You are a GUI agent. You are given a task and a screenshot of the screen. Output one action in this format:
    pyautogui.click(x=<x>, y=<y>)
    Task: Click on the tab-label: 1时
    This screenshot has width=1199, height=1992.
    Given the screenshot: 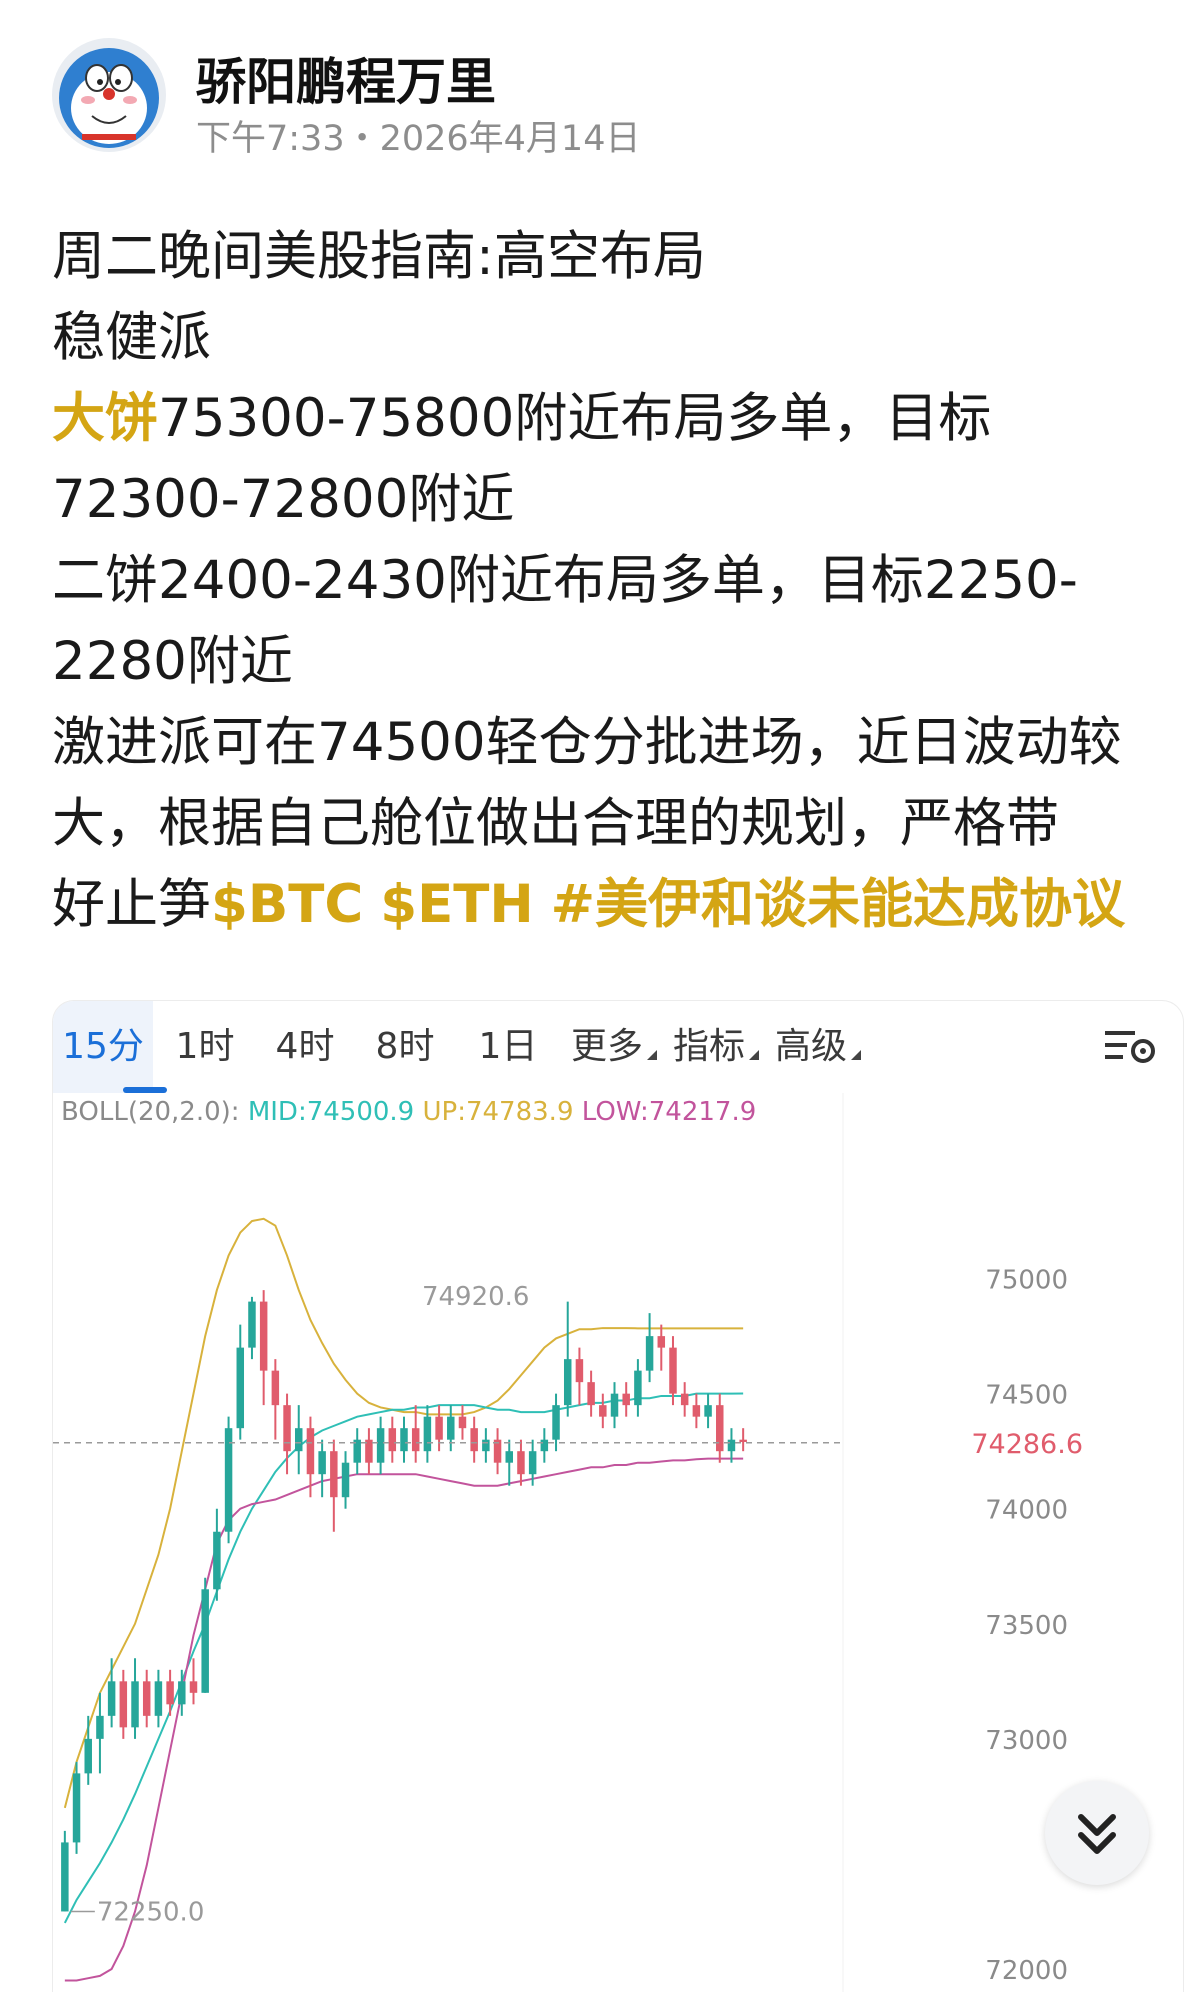 What is the action you would take?
    pyautogui.click(x=205, y=1046)
    